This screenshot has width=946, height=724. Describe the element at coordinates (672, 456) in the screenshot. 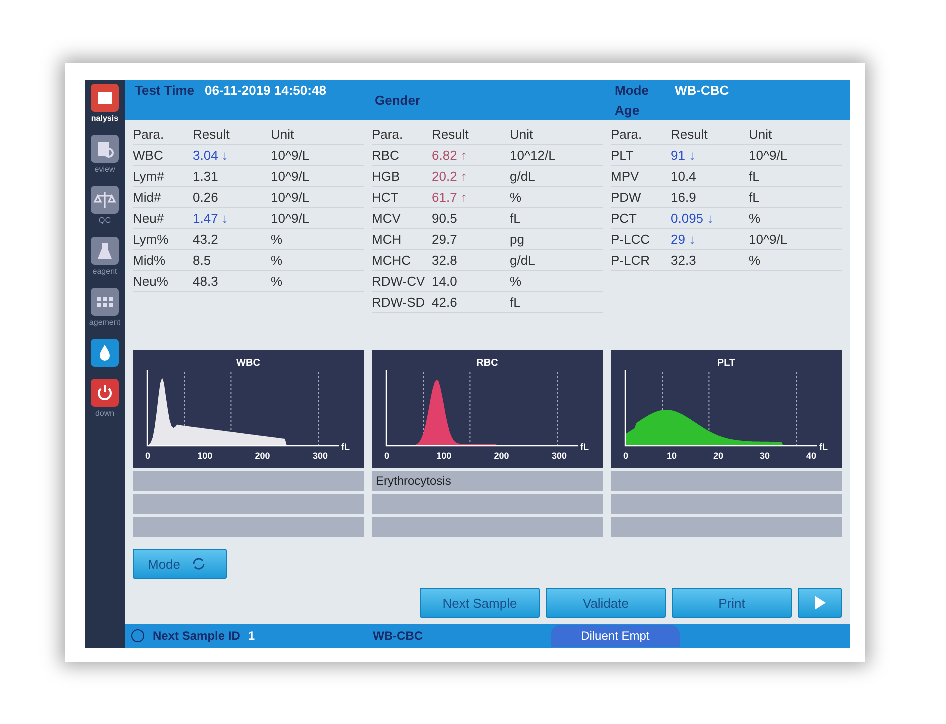

I see `tick-label: 10` at that location.